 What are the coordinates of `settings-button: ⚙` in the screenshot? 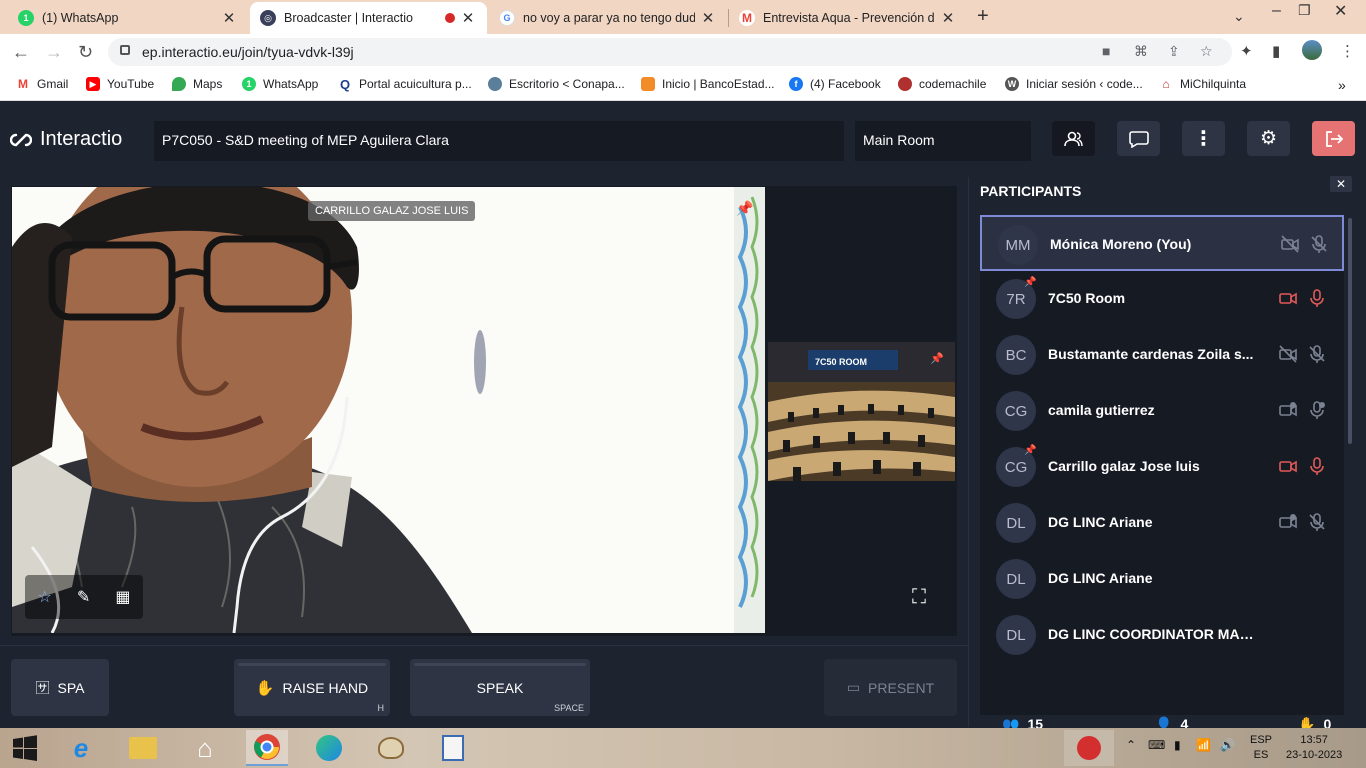 It's located at (1268, 138).